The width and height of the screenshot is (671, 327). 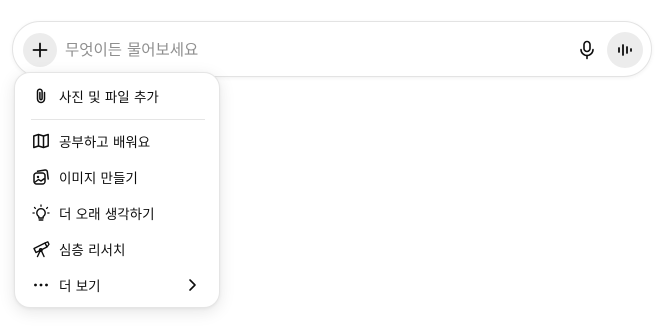 I want to click on menu-item-label: 사진 및 파일 추가, so click(x=109, y=98).